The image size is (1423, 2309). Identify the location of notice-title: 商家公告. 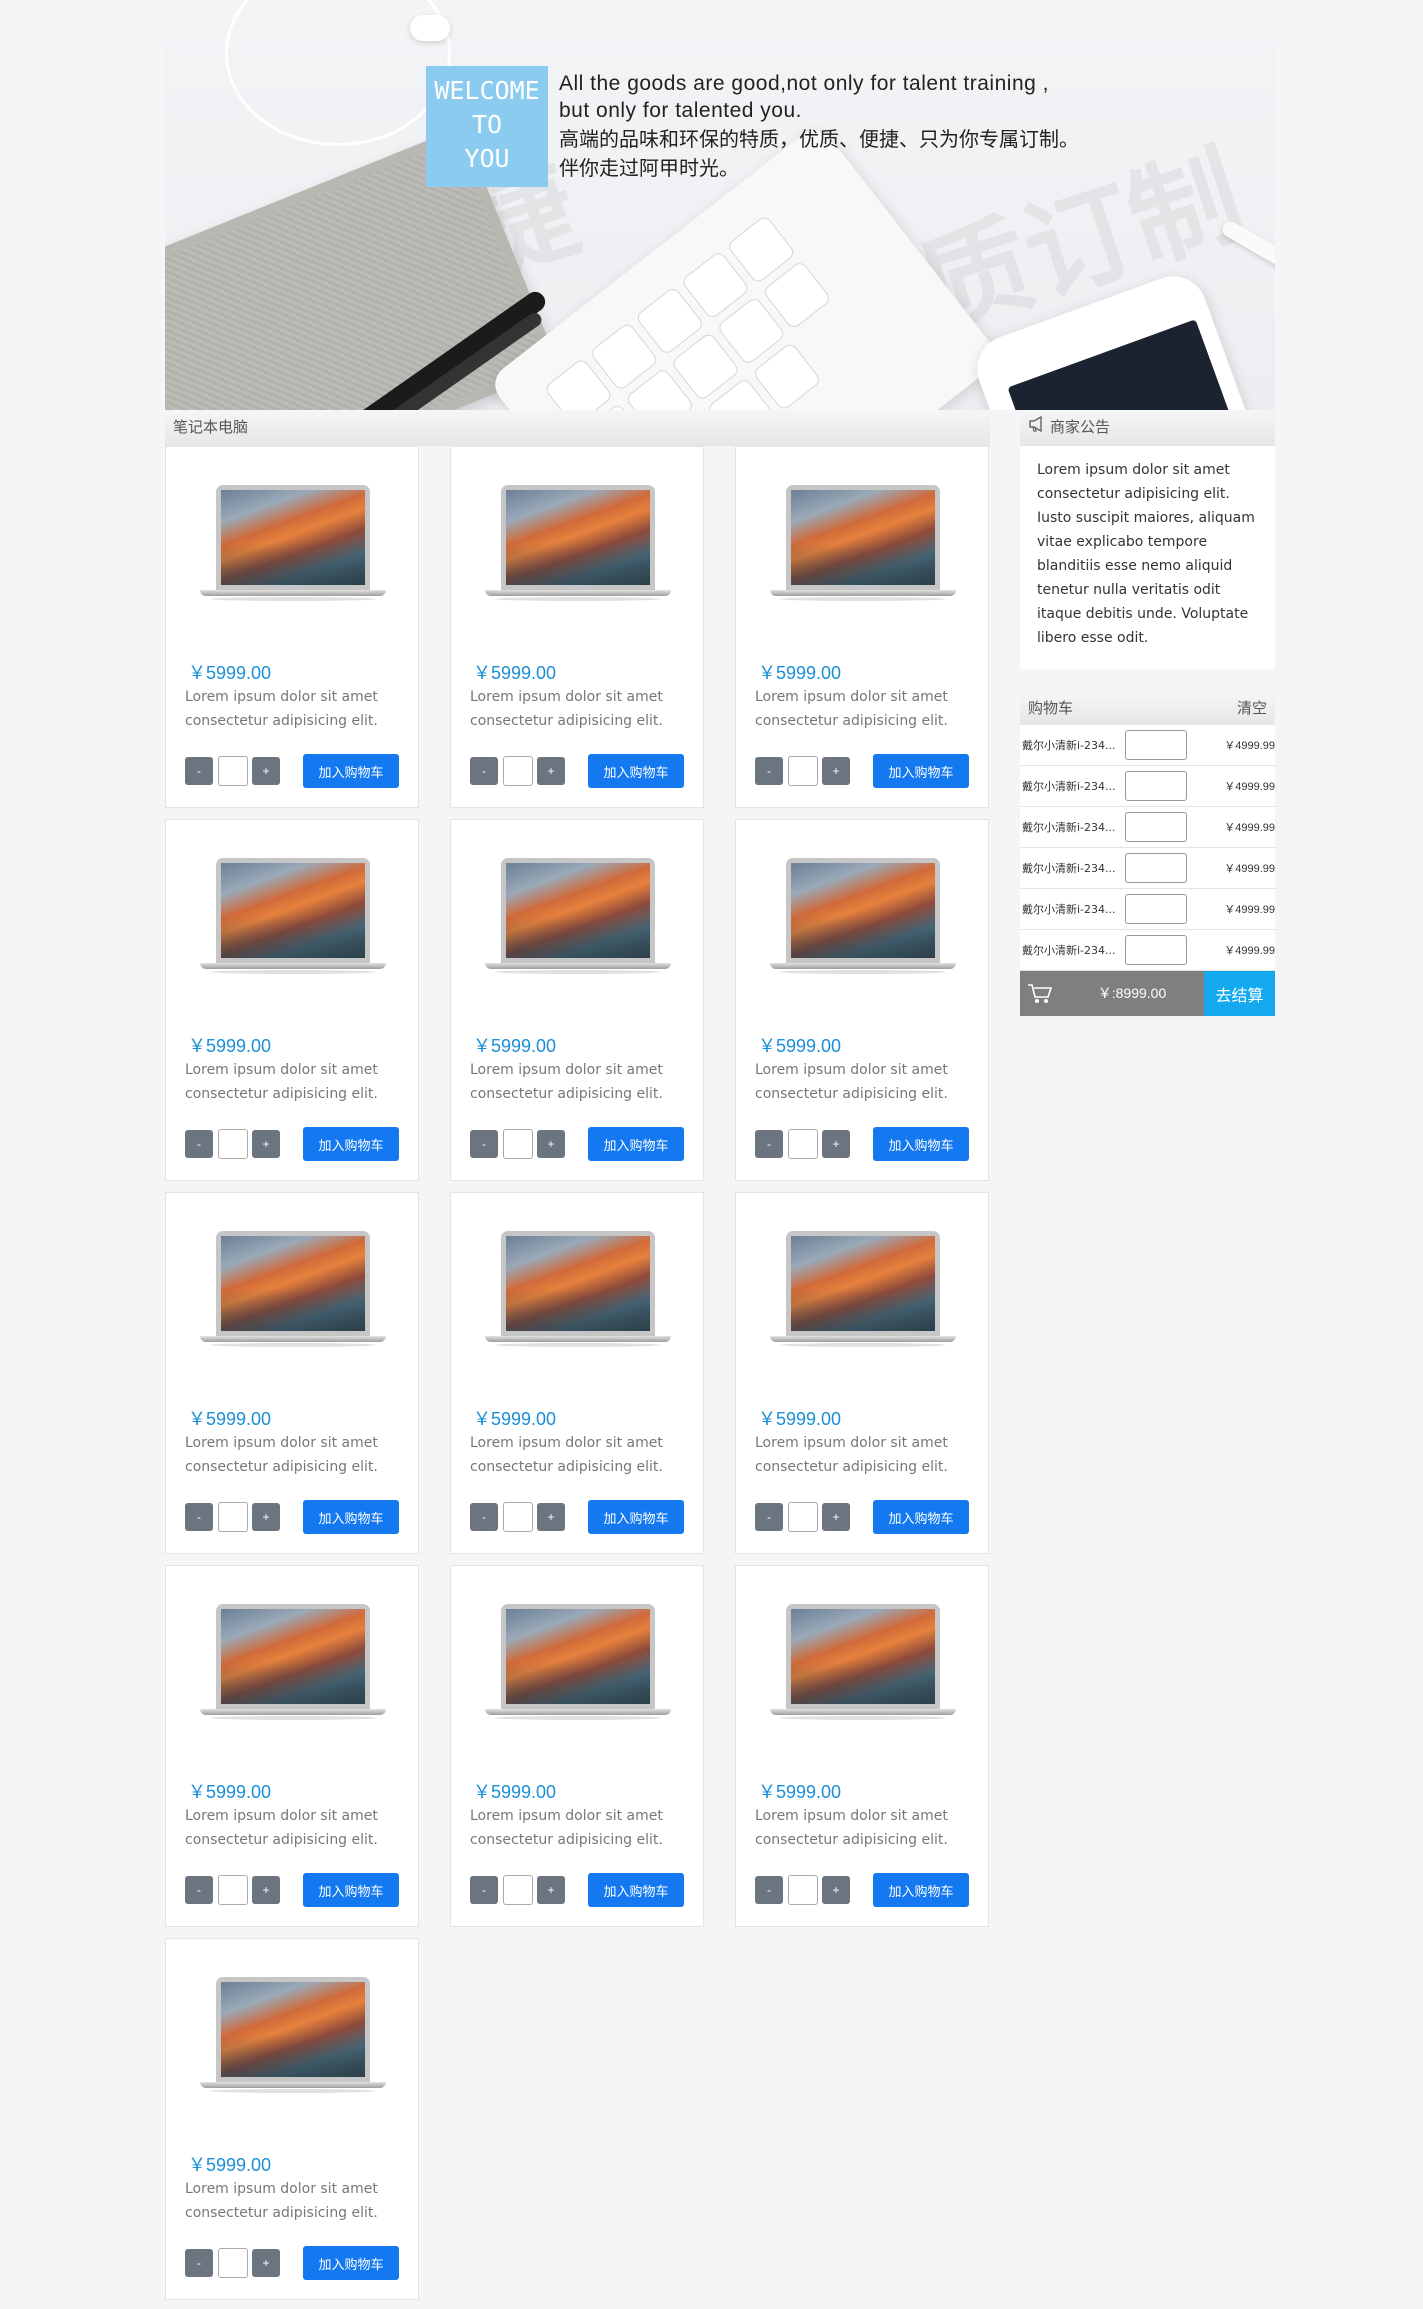
(1080, 427).